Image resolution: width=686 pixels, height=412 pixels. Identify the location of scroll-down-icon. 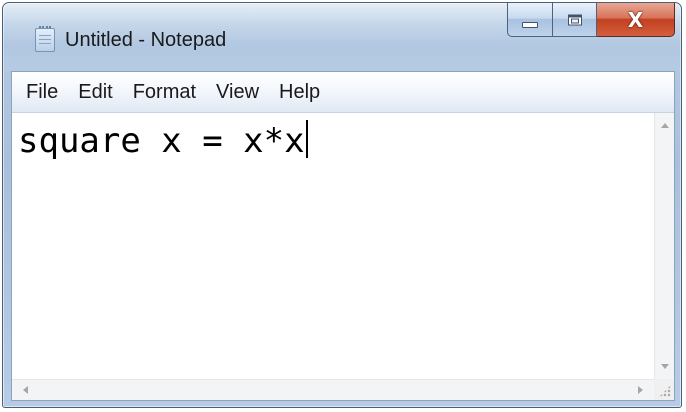
(665, 366).